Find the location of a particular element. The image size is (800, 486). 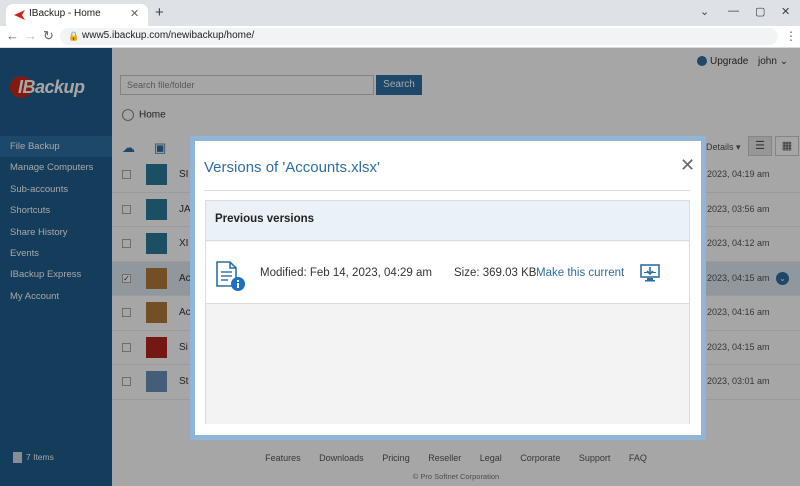

tab-title: IBackup - Home is located at coordinates (65, 13).